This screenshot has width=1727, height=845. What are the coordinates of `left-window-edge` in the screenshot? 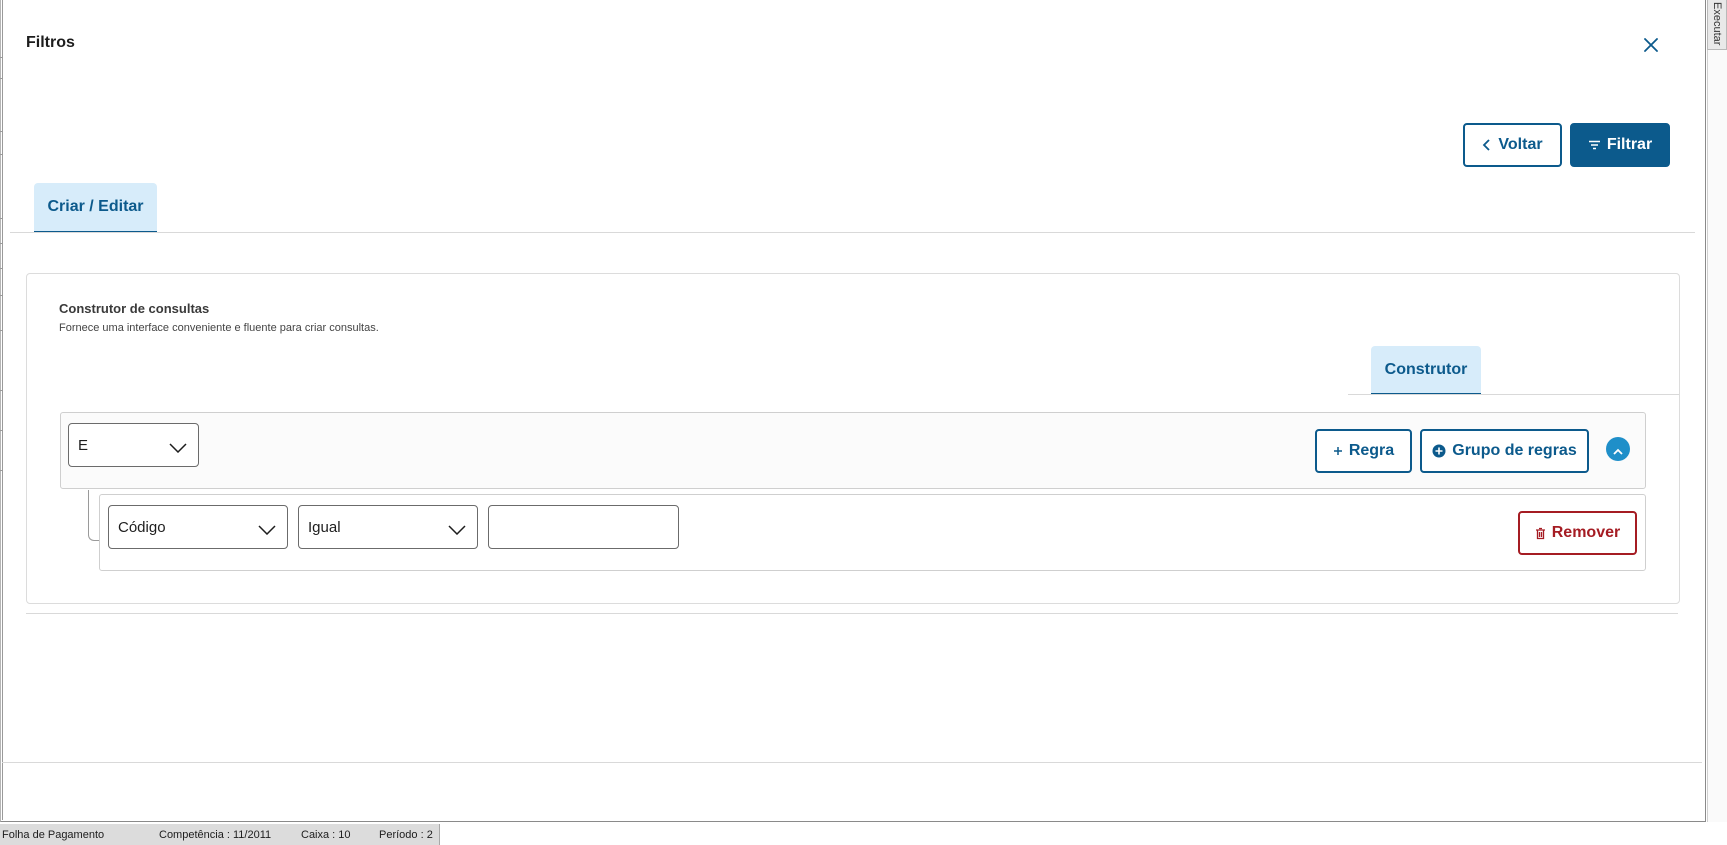 It's located at (1, 410).